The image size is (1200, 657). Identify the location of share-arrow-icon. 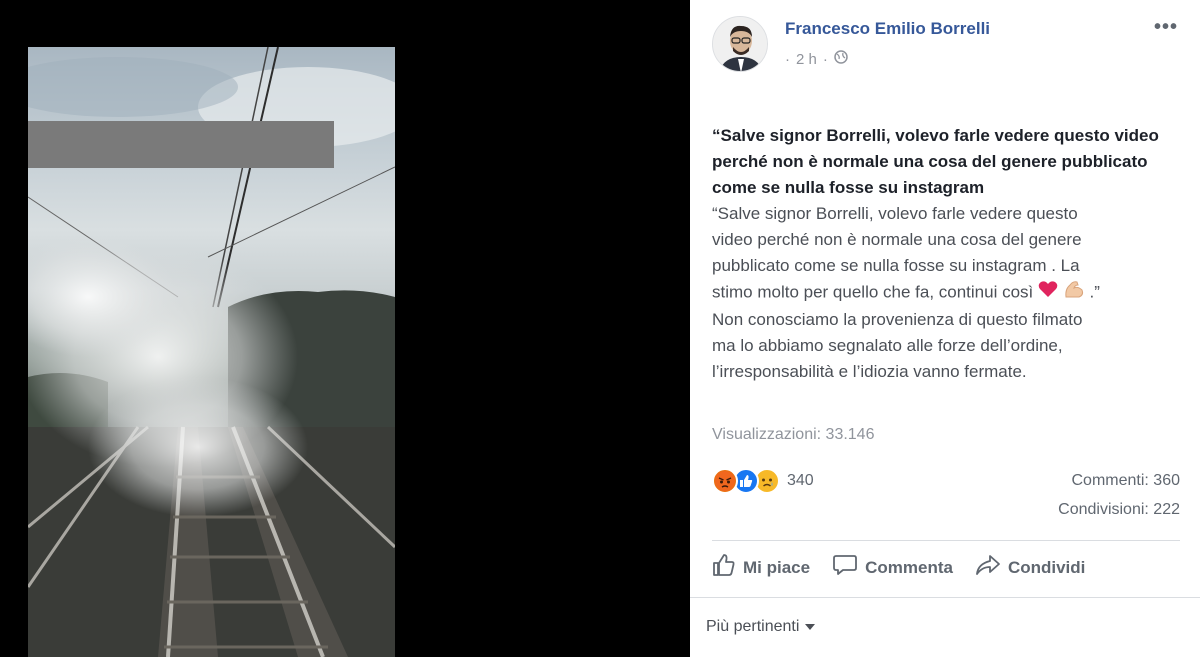
(988, 567).